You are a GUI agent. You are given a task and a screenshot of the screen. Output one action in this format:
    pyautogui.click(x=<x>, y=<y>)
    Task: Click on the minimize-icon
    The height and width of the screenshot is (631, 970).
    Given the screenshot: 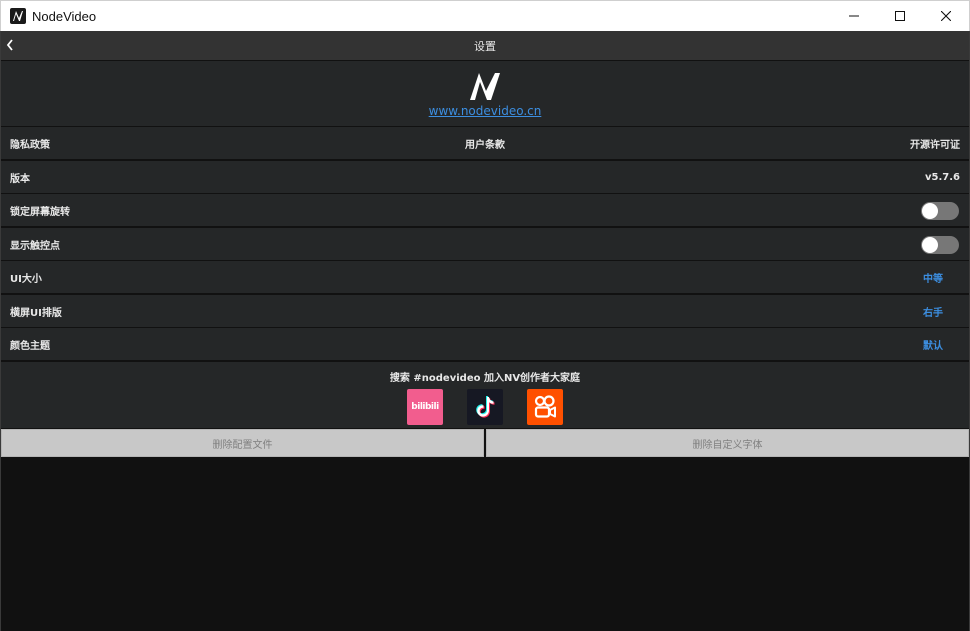 What is the action you would take?
    pyautogui.click(x=854, y=16)
    